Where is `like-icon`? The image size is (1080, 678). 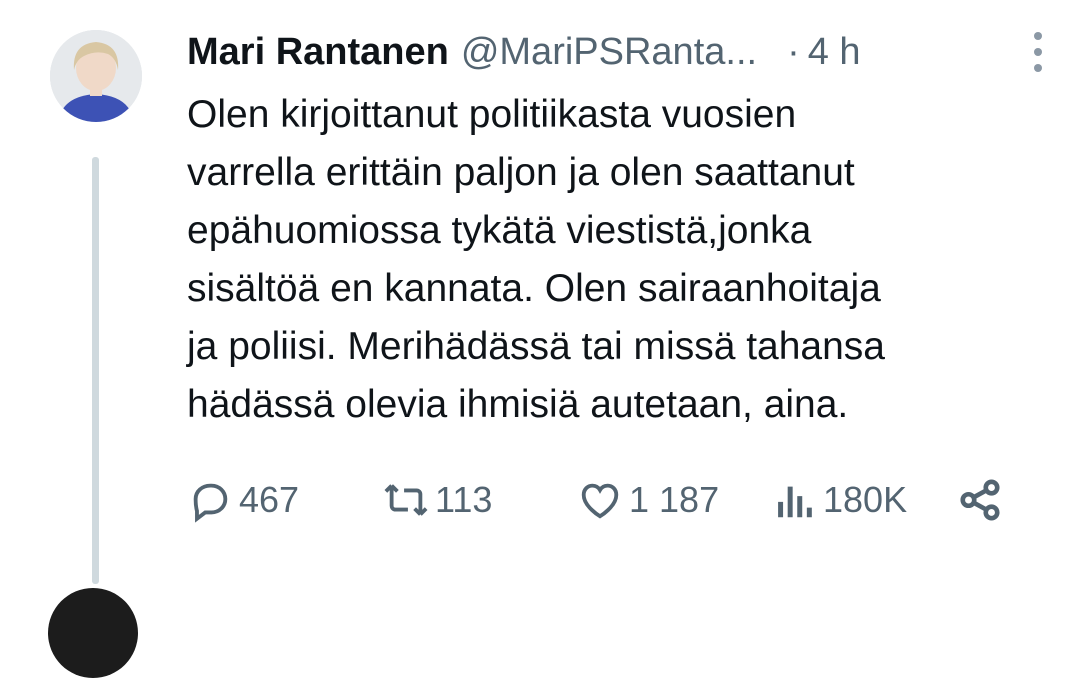
like-icon is located at coordinates (600, 501).